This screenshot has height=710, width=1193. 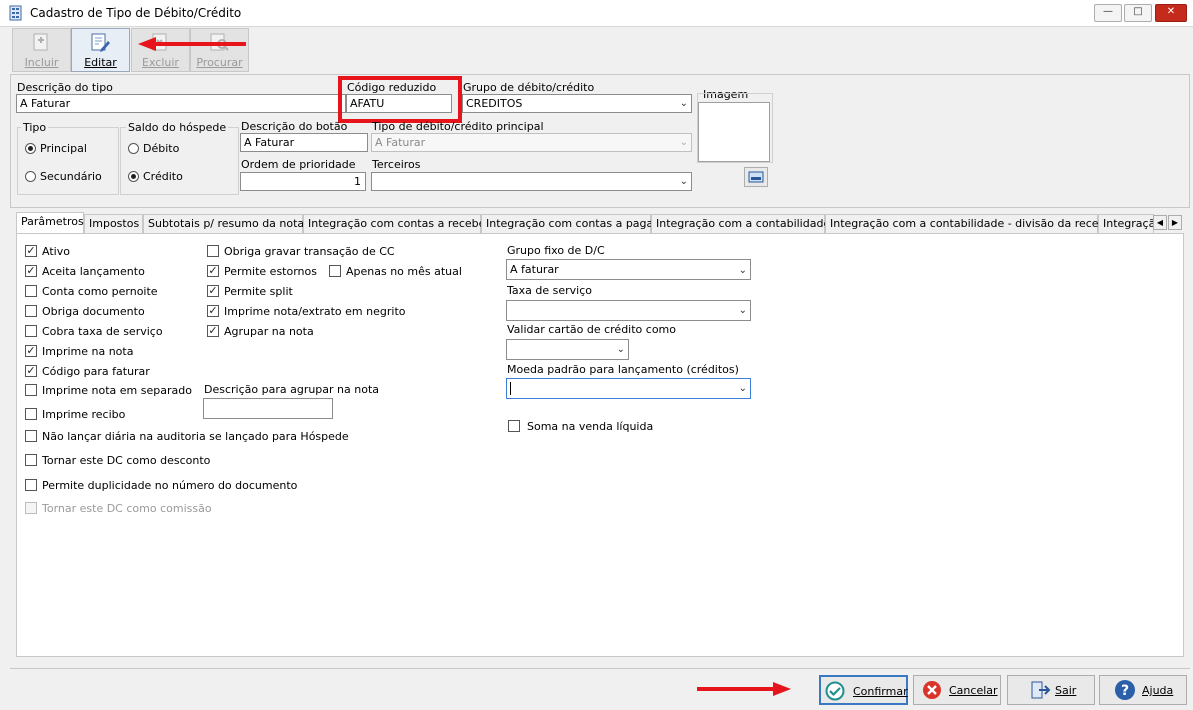 I want to click on agrupar-na-nota-label: Agrupar na nota, so click(x=269, y=331).